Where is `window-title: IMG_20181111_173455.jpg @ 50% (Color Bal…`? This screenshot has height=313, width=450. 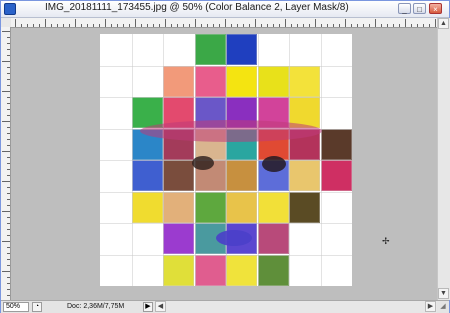 window-title: IMG_20181111_173455.jpg @ 50% (Color Bal… is located at coordinates (197, 7).